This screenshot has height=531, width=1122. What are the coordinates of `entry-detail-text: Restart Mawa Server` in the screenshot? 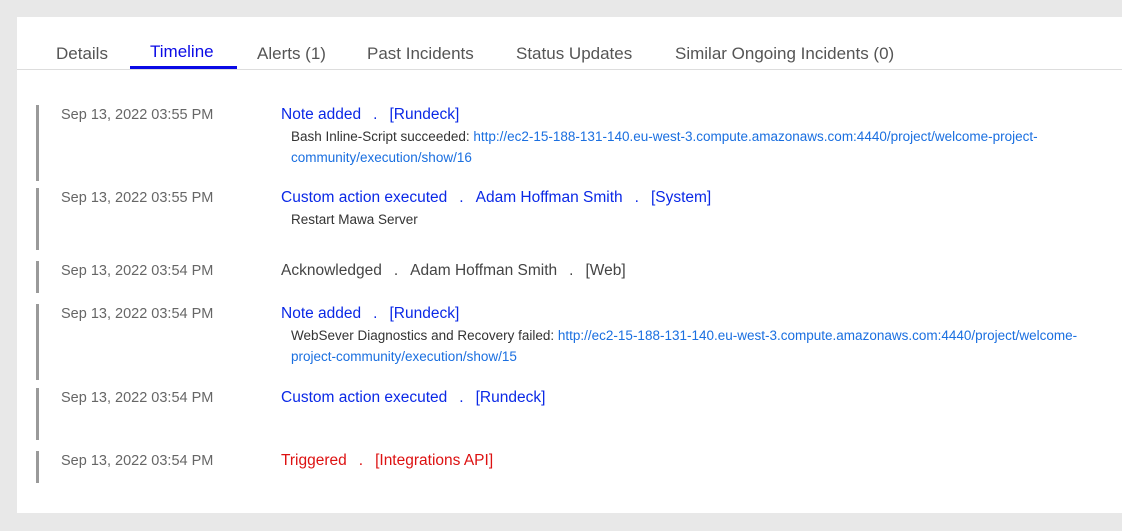 It's located at (354, 219).